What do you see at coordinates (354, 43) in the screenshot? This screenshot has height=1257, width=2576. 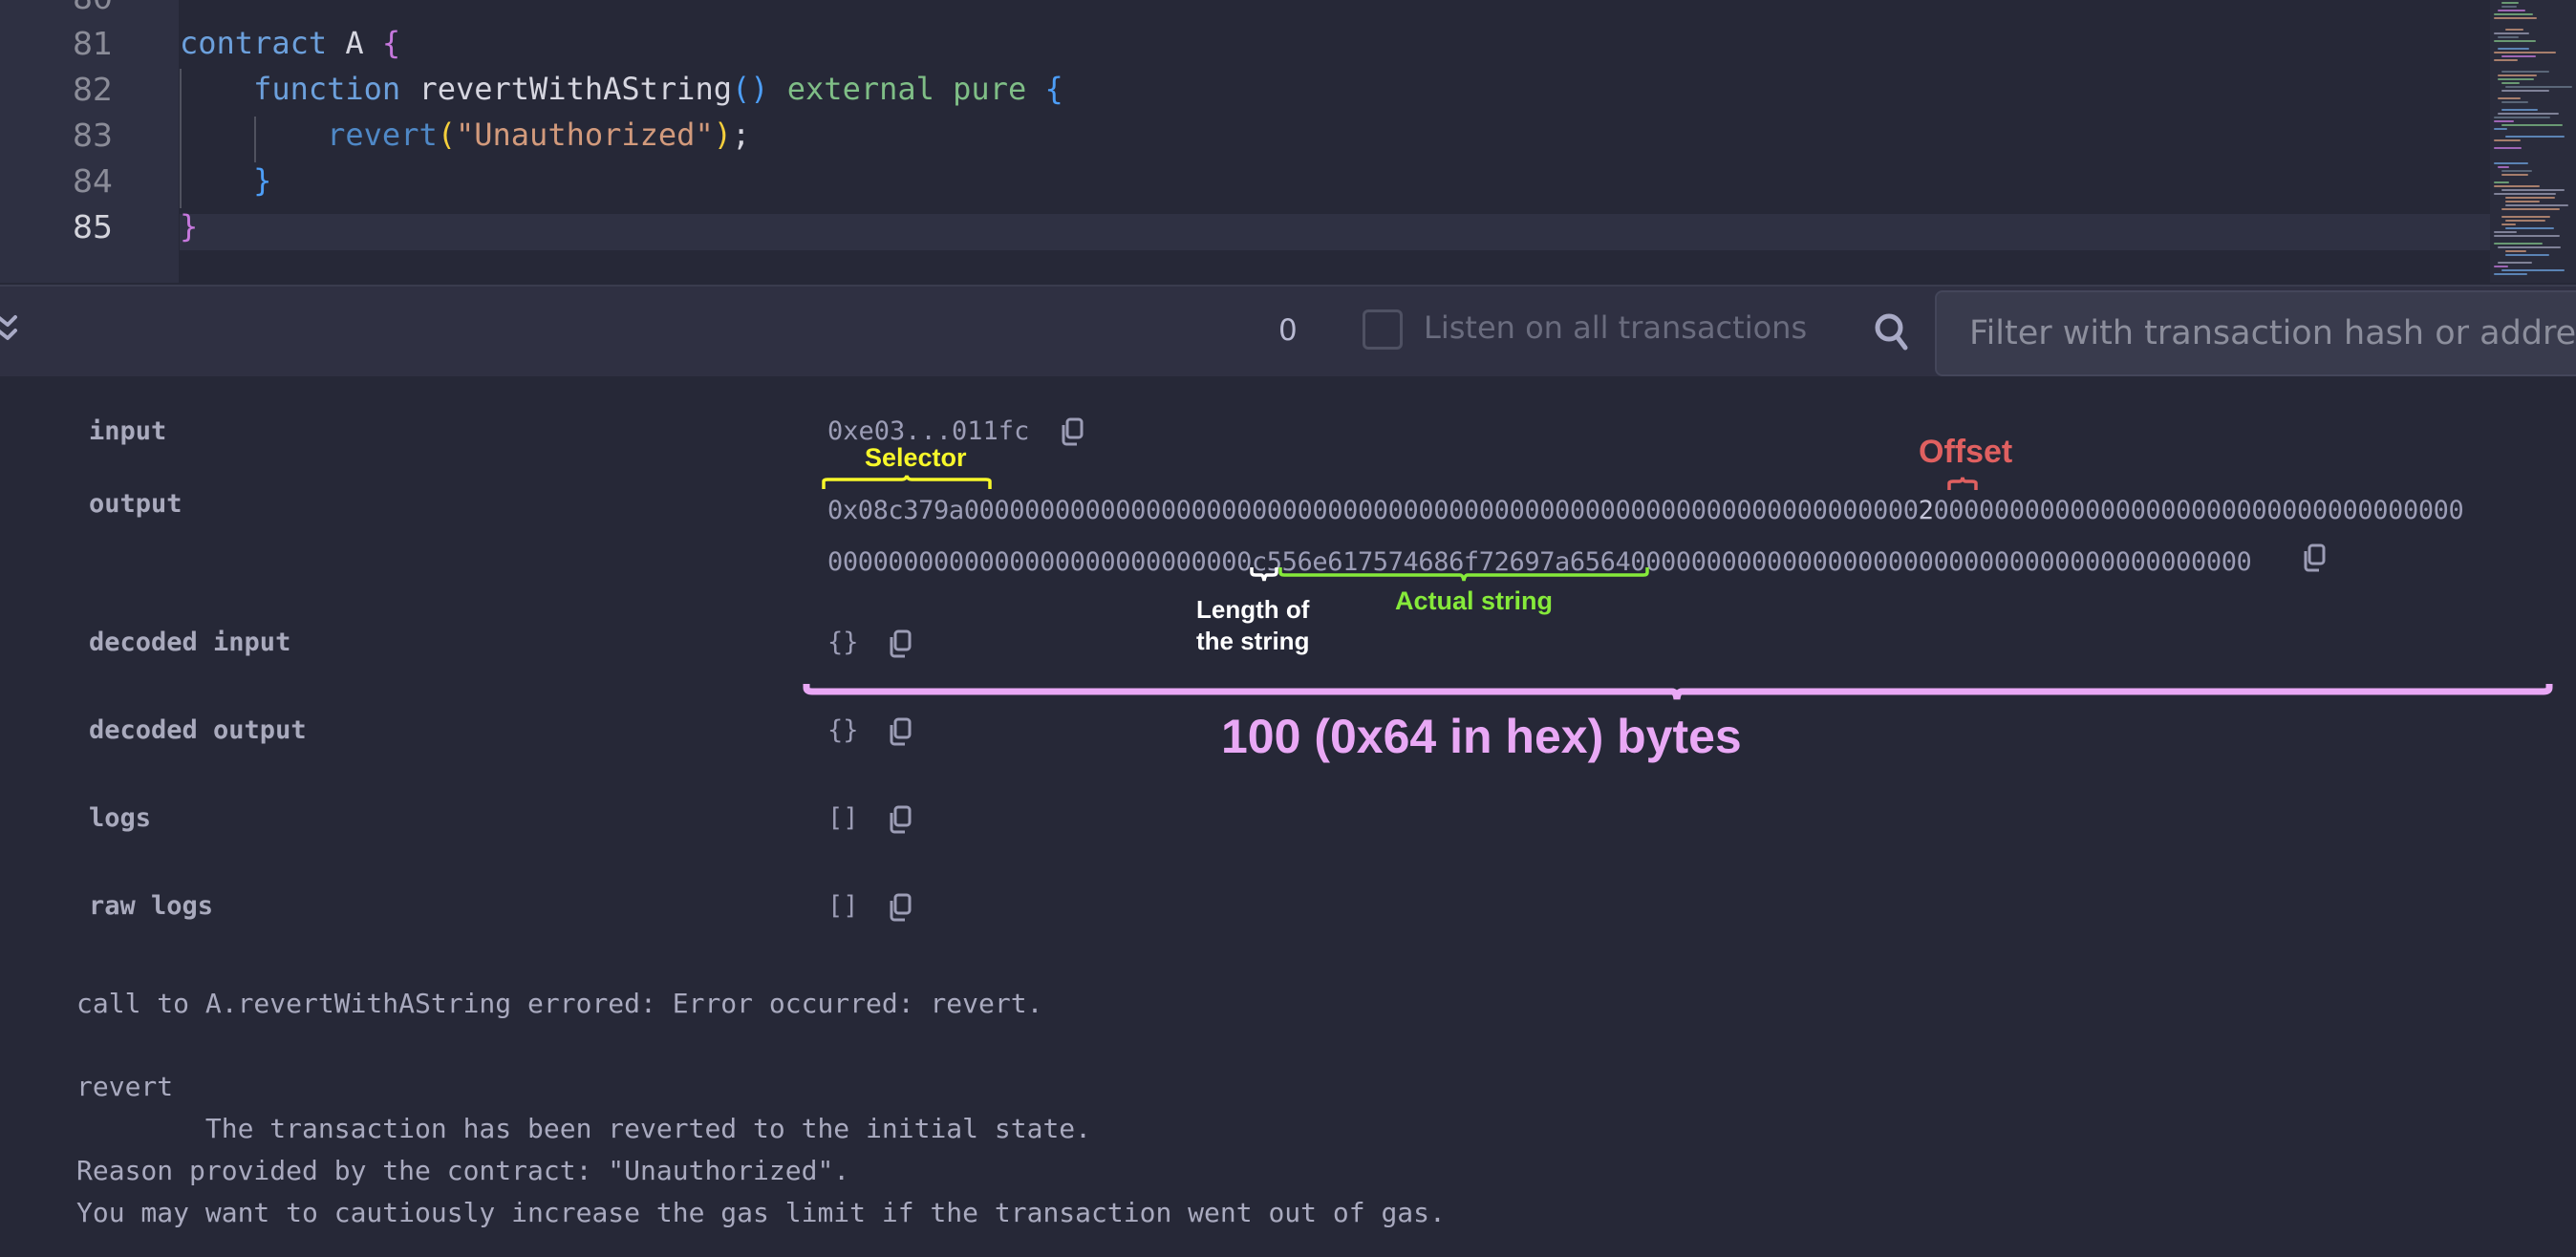 I see `code-token: A` at bounding box center [354, 43].